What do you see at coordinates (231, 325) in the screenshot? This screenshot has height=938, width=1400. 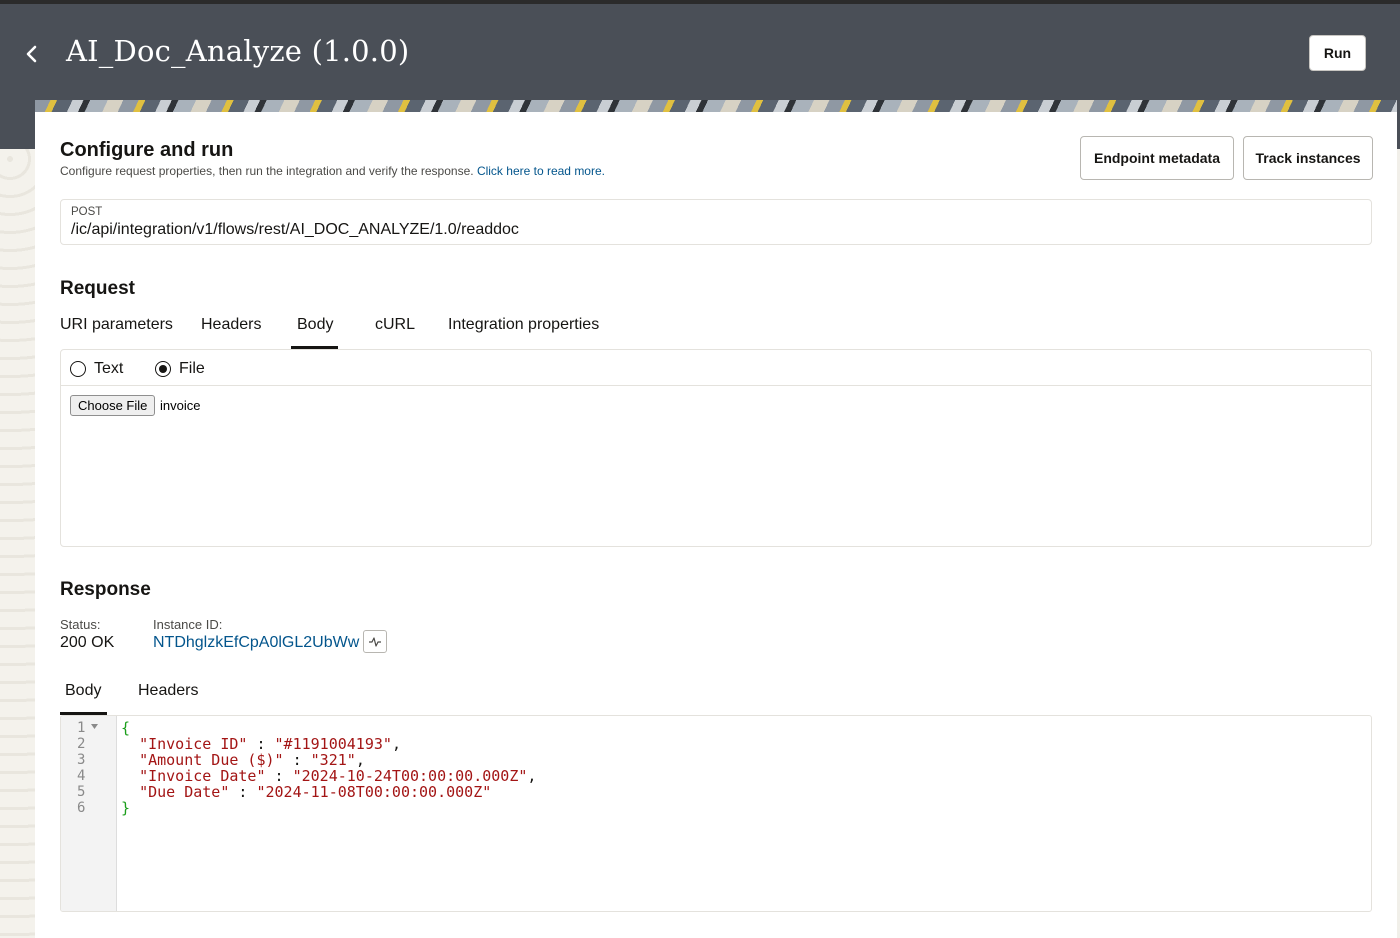 I see `tab-headers: Headers` at bounding box center [231, 325].